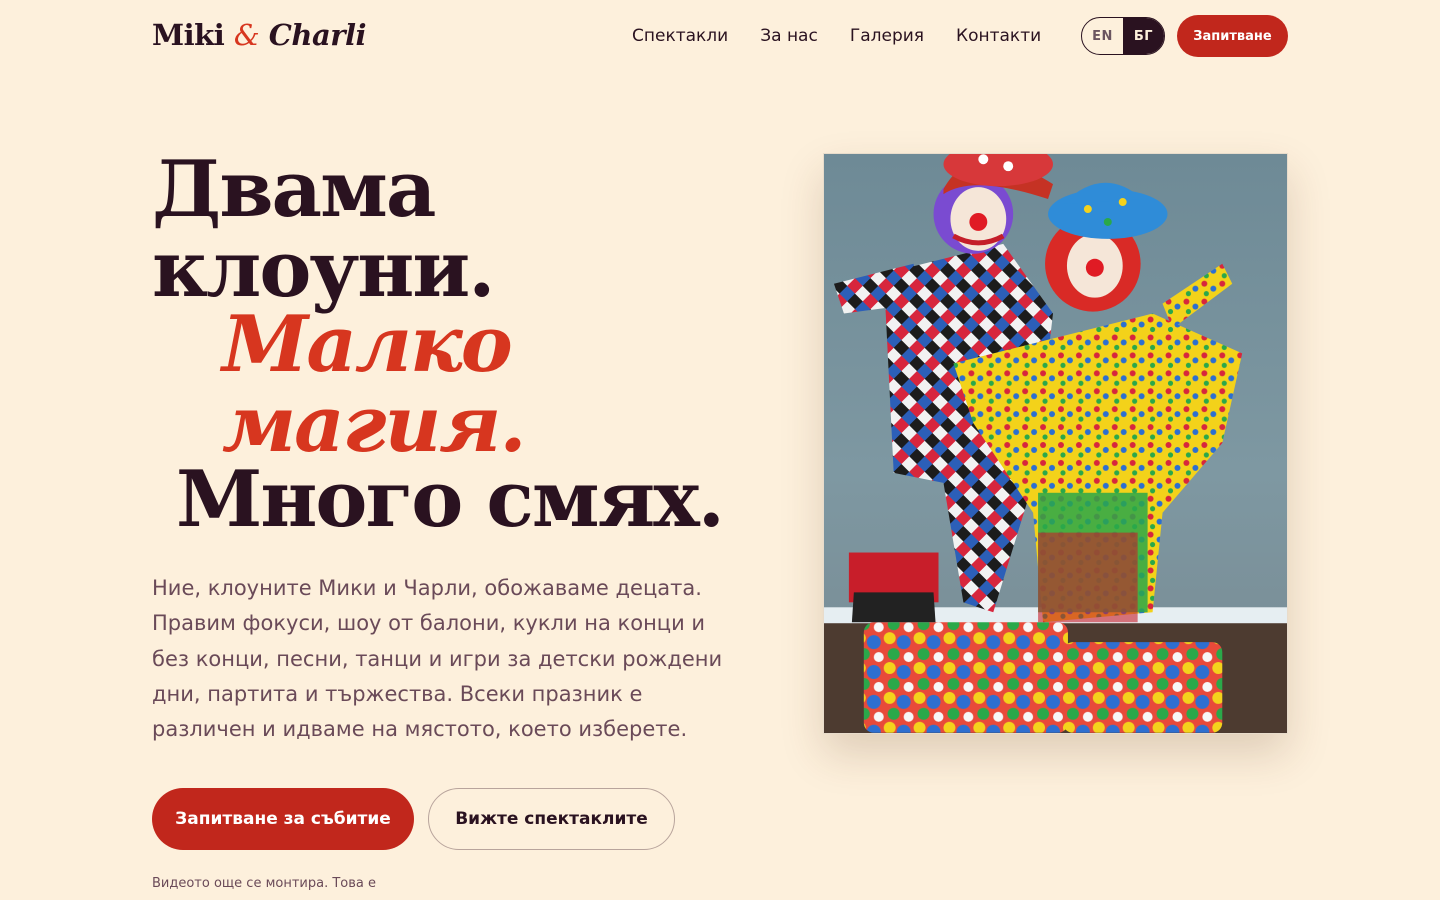 The image size is (1440, 900). I want to click on nav-item-shows: Спектакли, so click(680, 36).